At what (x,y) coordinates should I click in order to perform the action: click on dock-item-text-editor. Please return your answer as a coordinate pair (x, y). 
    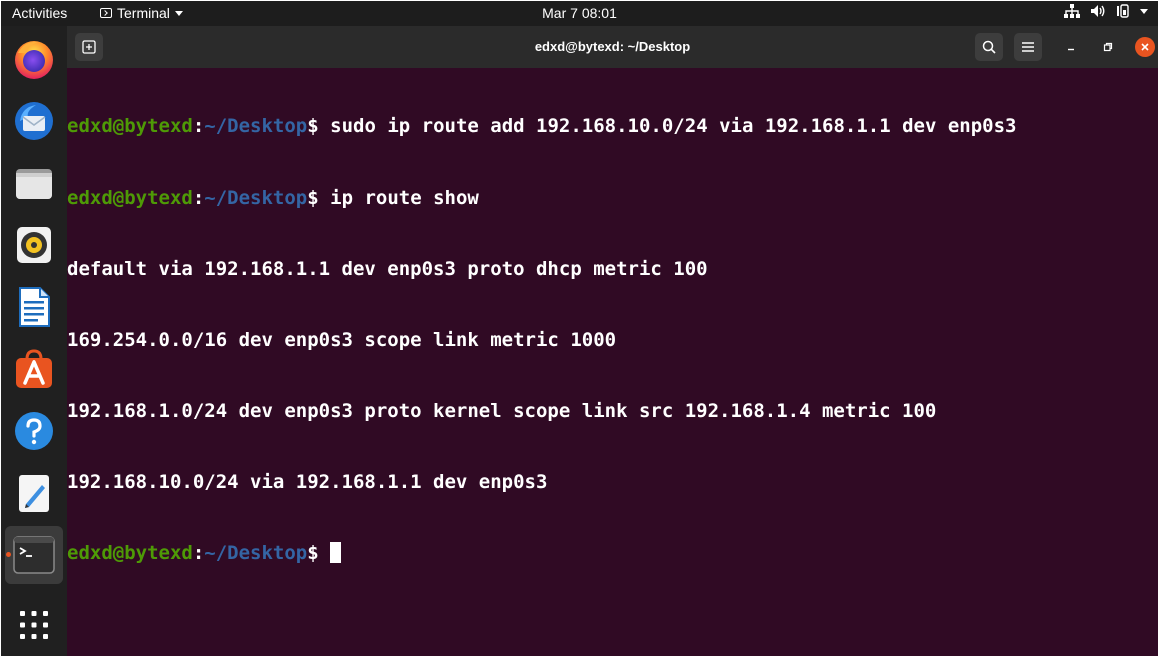
    Looking at the image, I should click on (34, 493).